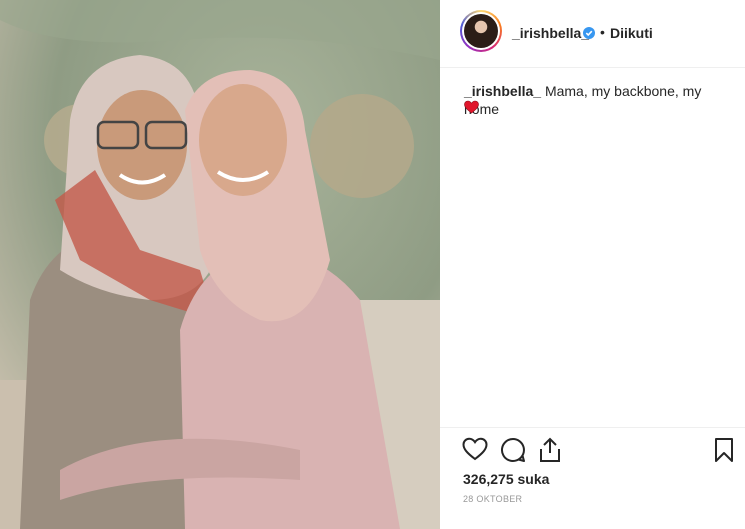 Image resolution: width=745 pixels, height=529 pixels. What do you see at coordinates (471, 109) in the screenshot?
I see `red-heart-emoji-icon` at bounding box center [471, 109].